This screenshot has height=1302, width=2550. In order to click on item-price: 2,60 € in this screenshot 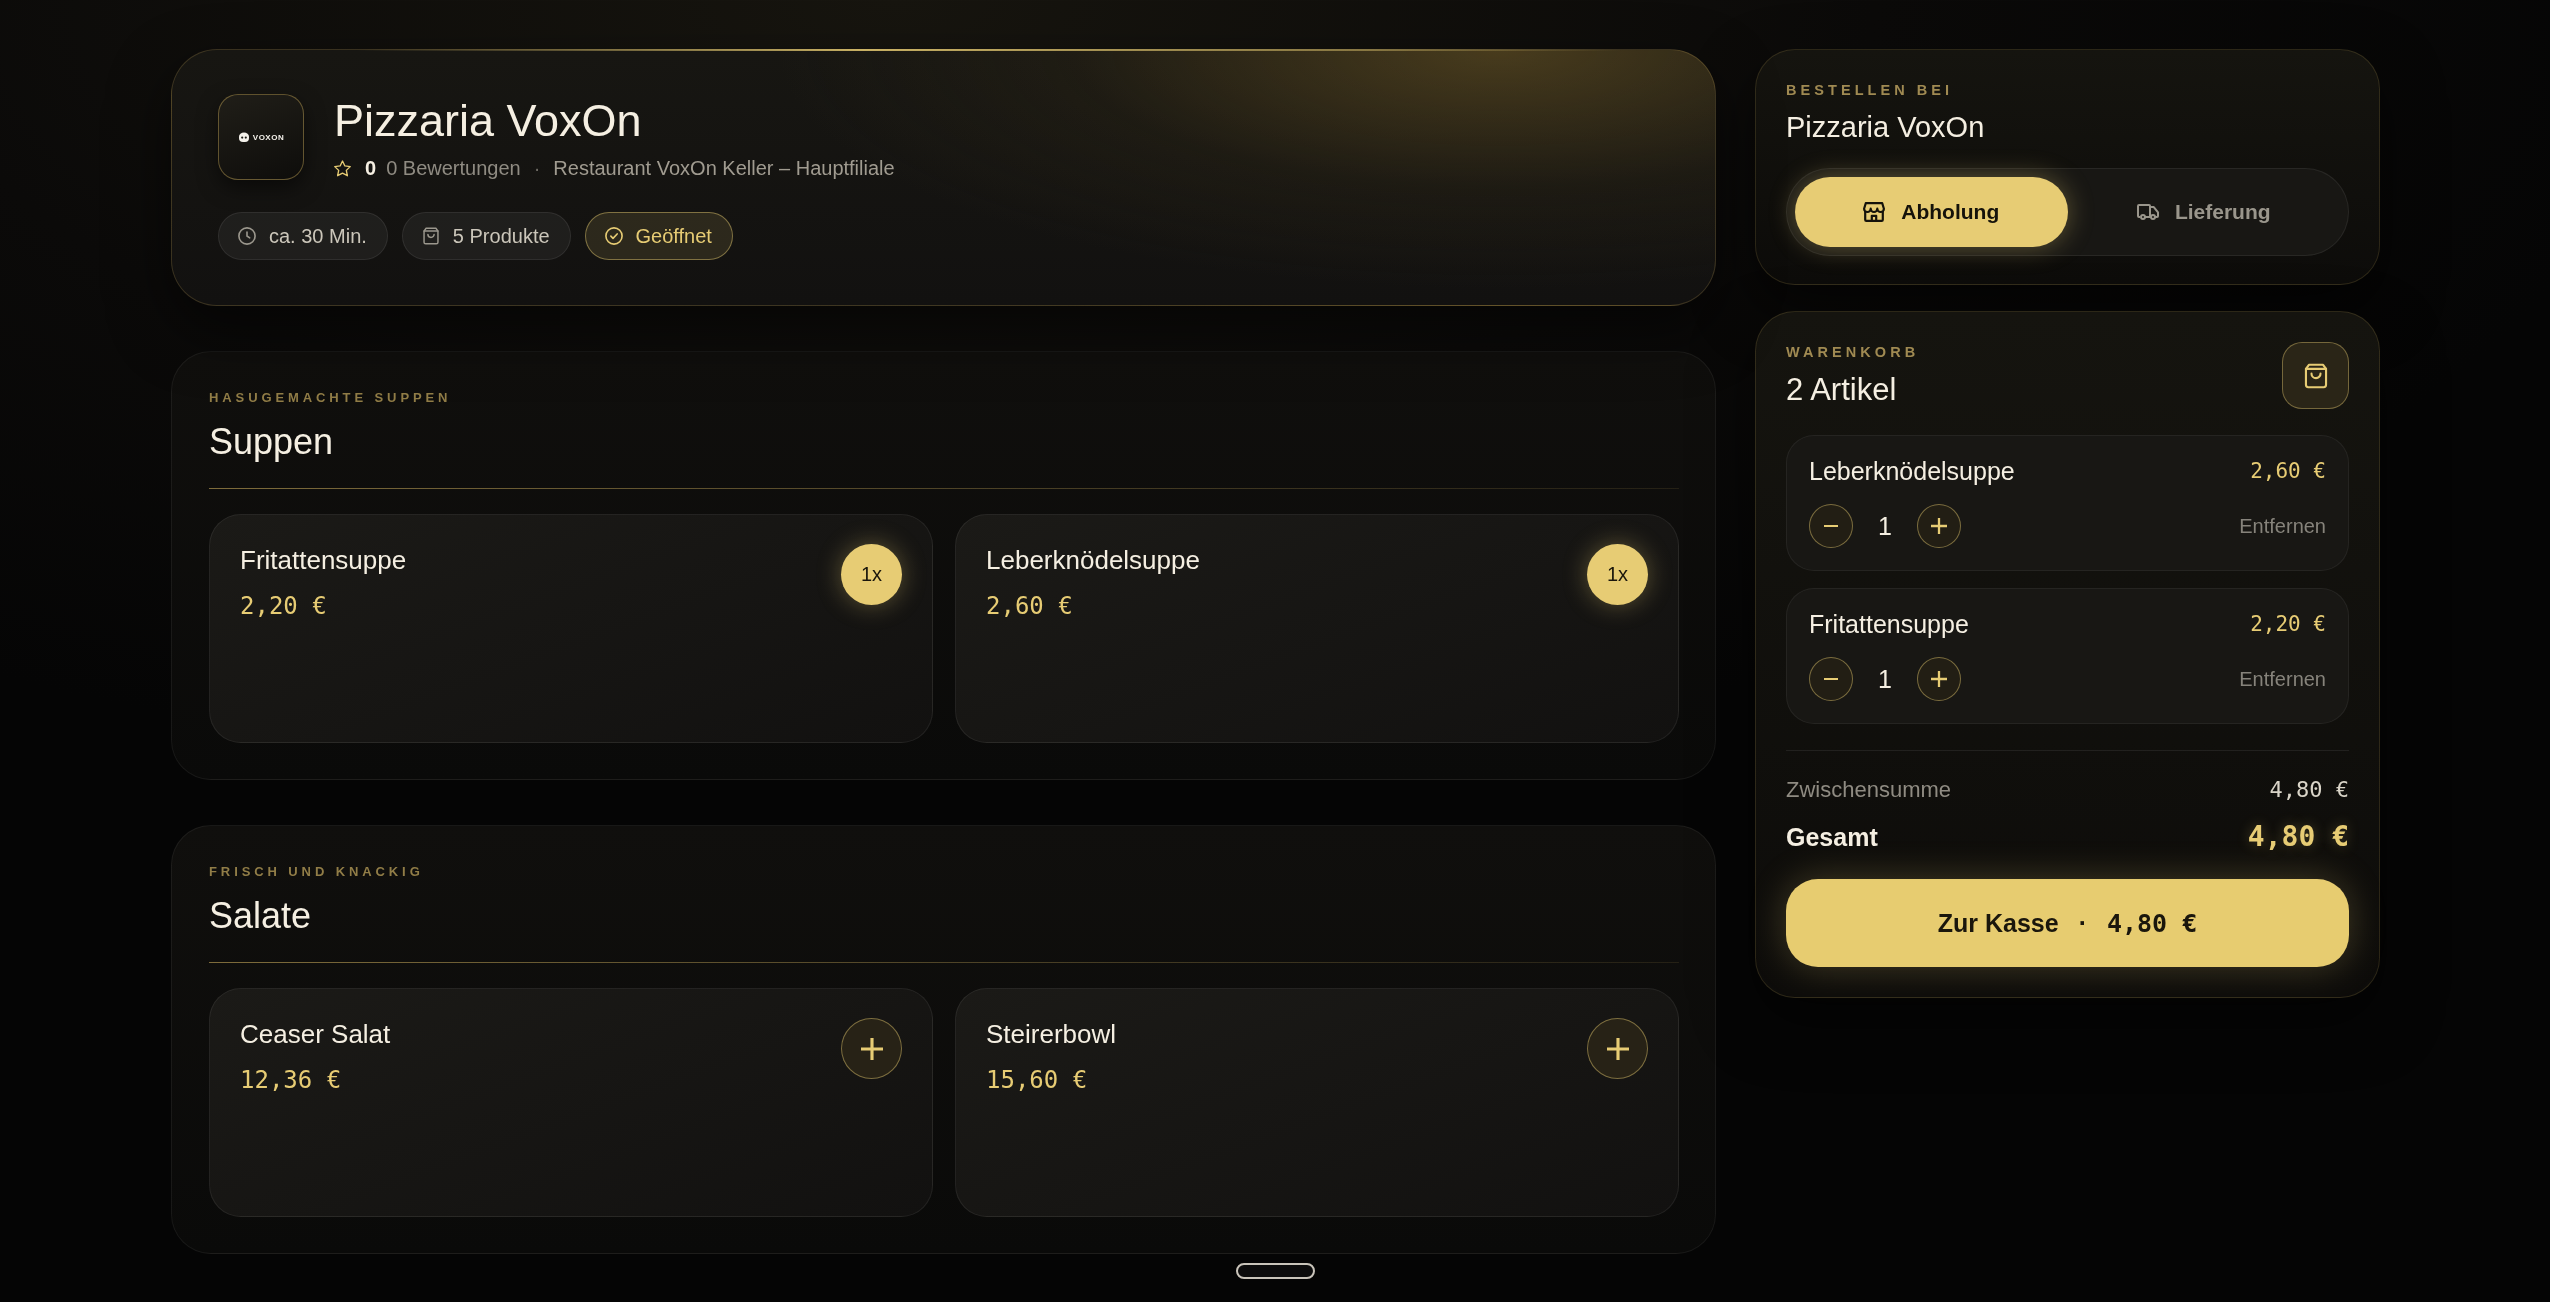, I will do `click(2288, 471)`.